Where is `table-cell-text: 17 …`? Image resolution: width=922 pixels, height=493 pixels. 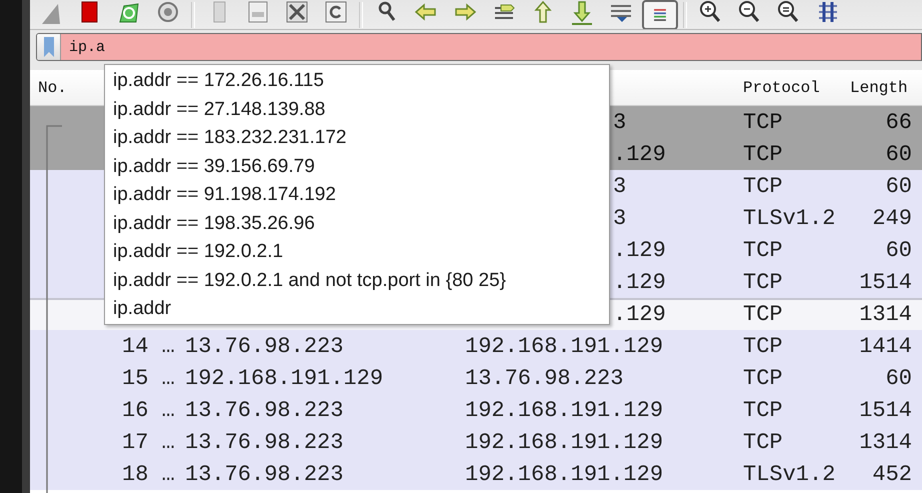 table-cell-text: 17 … is located at coordinates (149, 442).